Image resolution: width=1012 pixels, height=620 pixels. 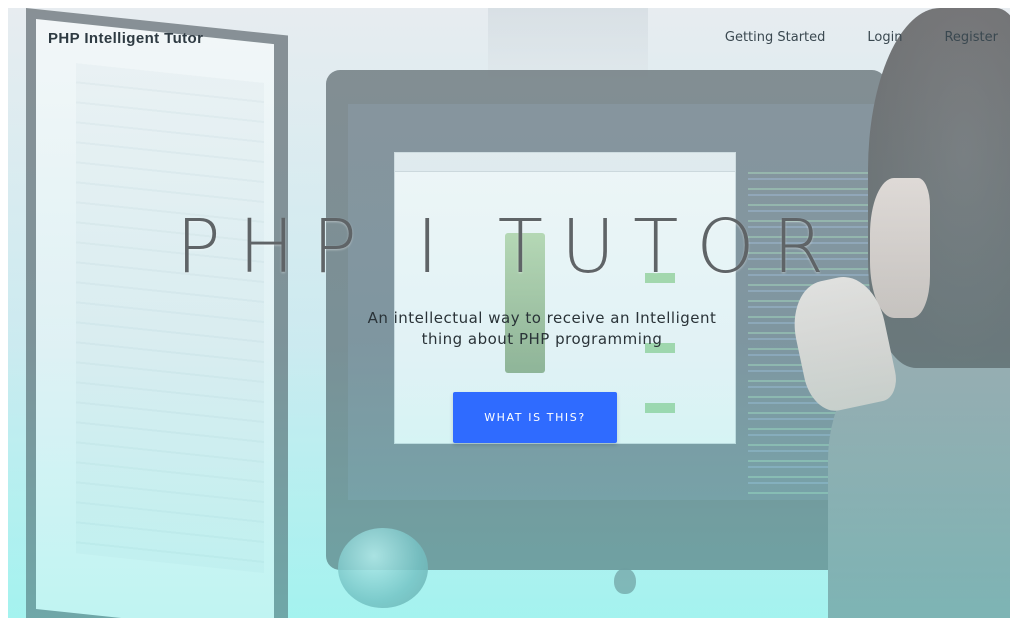 I want to click on nav-link-login: Login, so click(x=884, y=37).